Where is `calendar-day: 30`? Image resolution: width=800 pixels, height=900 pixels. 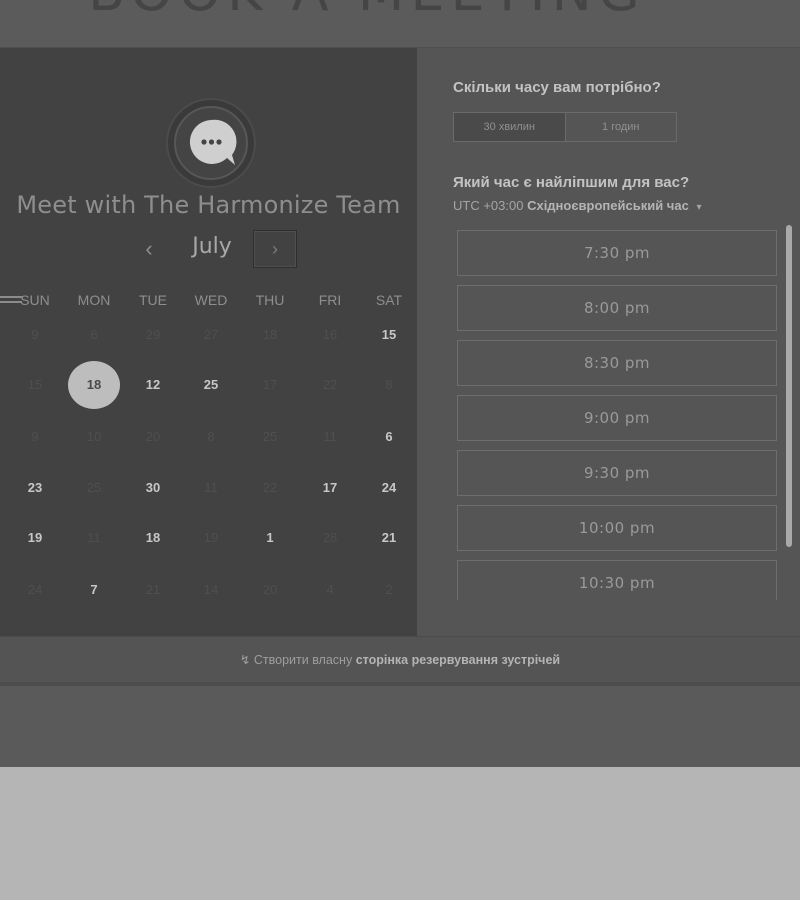
calendar-day: 30 is located at coordinates (153, 488).